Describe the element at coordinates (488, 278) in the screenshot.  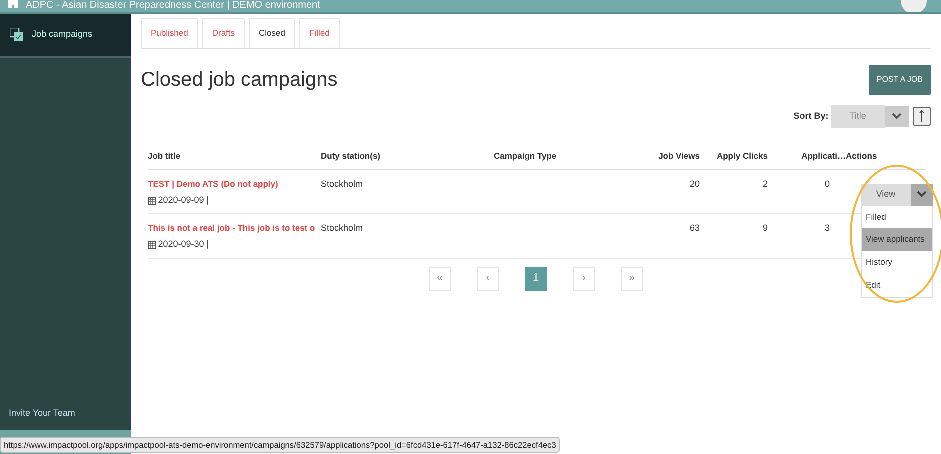
I see `pagination-button: ‹` at that location.